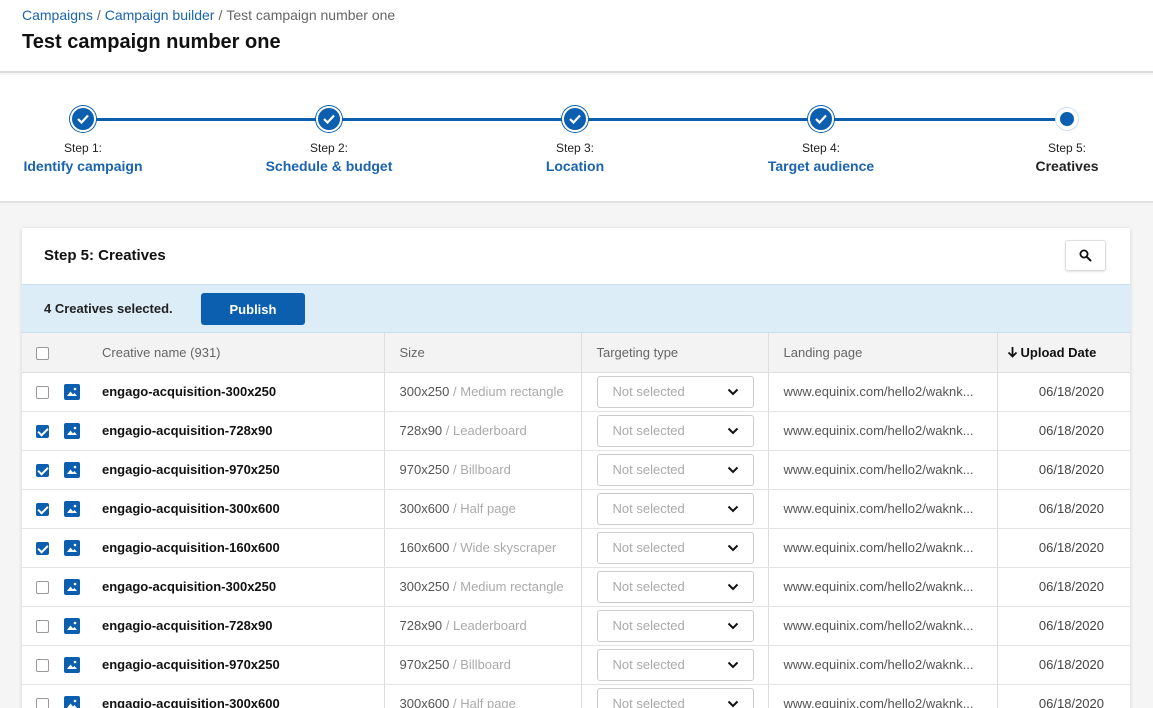 Image resolution: width=1153 pixels, height=708 pixels. What do you see at coordinates (483, 353) in the screenshot?
I see `header-size: Size` at bounding box center [483, 353].